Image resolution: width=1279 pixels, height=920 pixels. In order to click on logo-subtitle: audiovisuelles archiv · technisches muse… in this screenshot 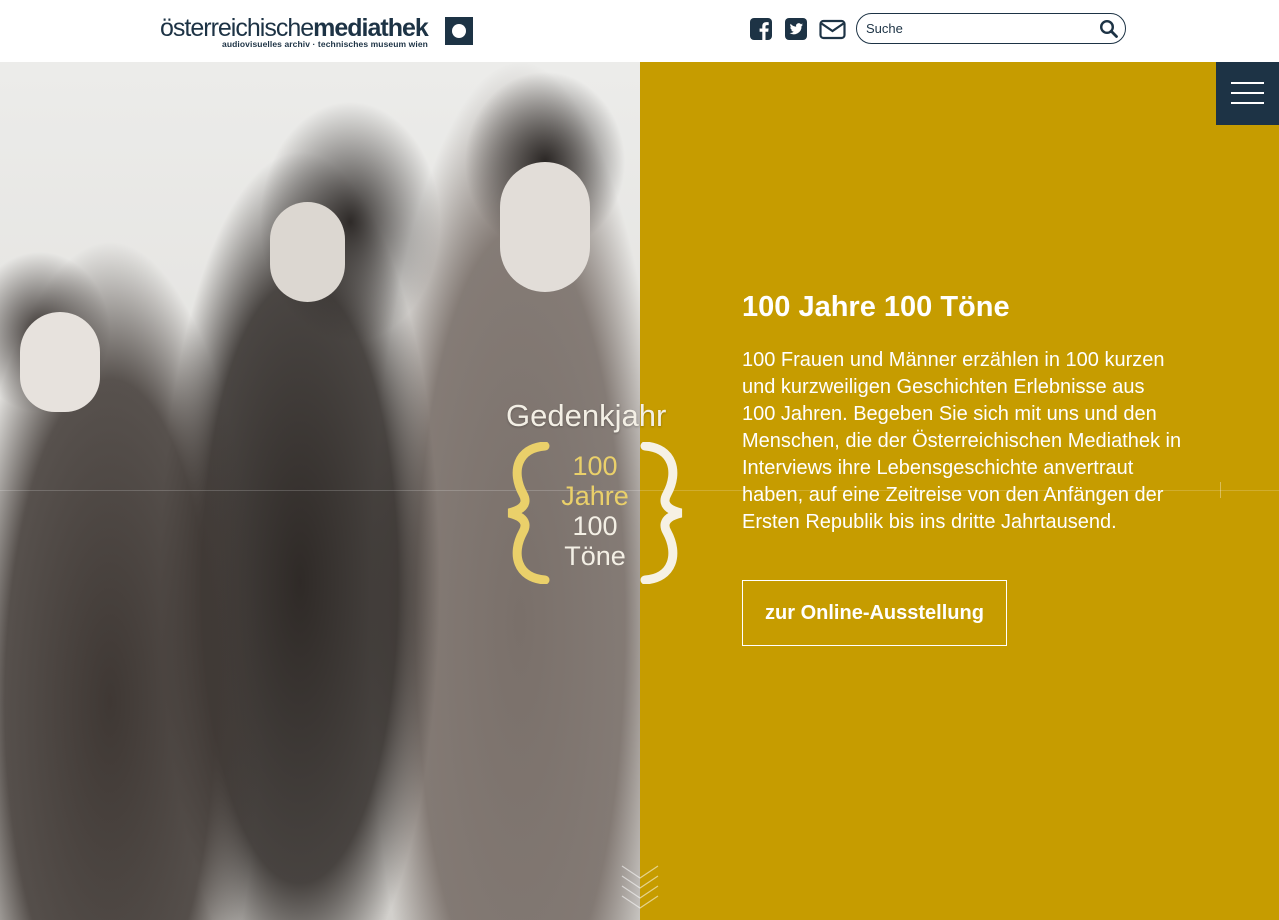, I will do `click(325, 44)`.